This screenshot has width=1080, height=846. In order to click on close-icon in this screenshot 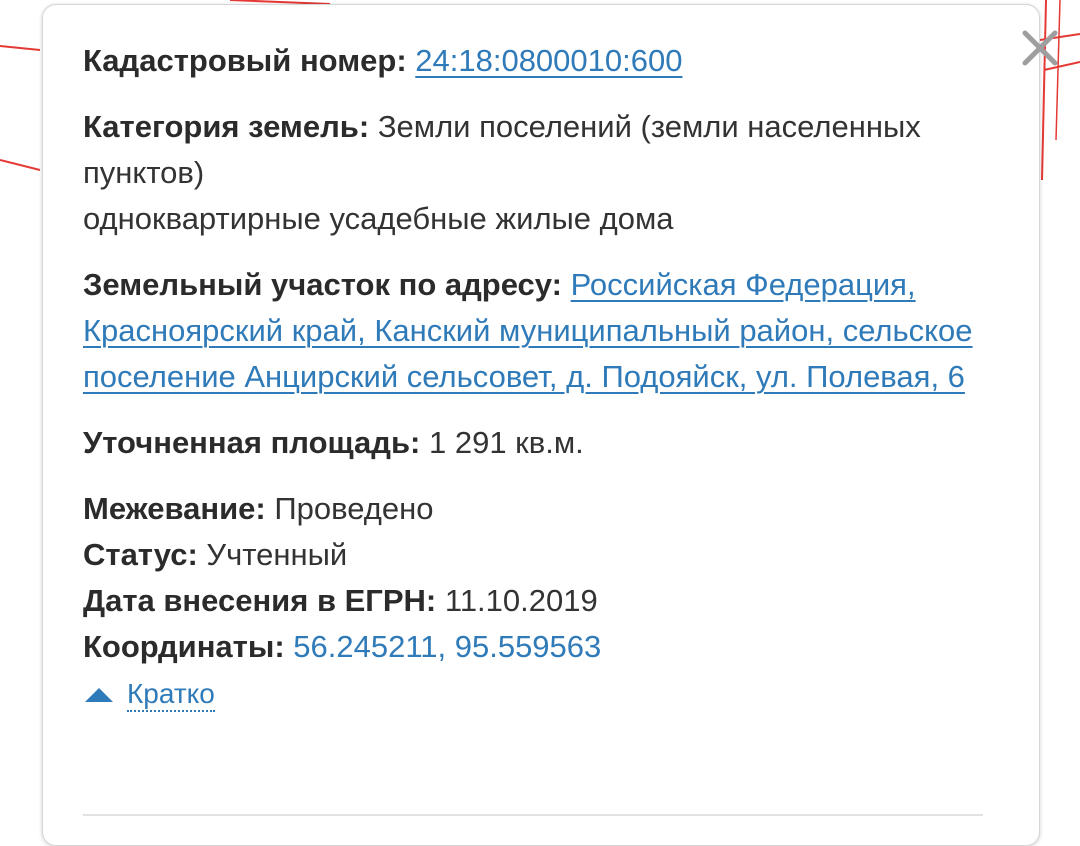, I will do `click(1040, 48)`.